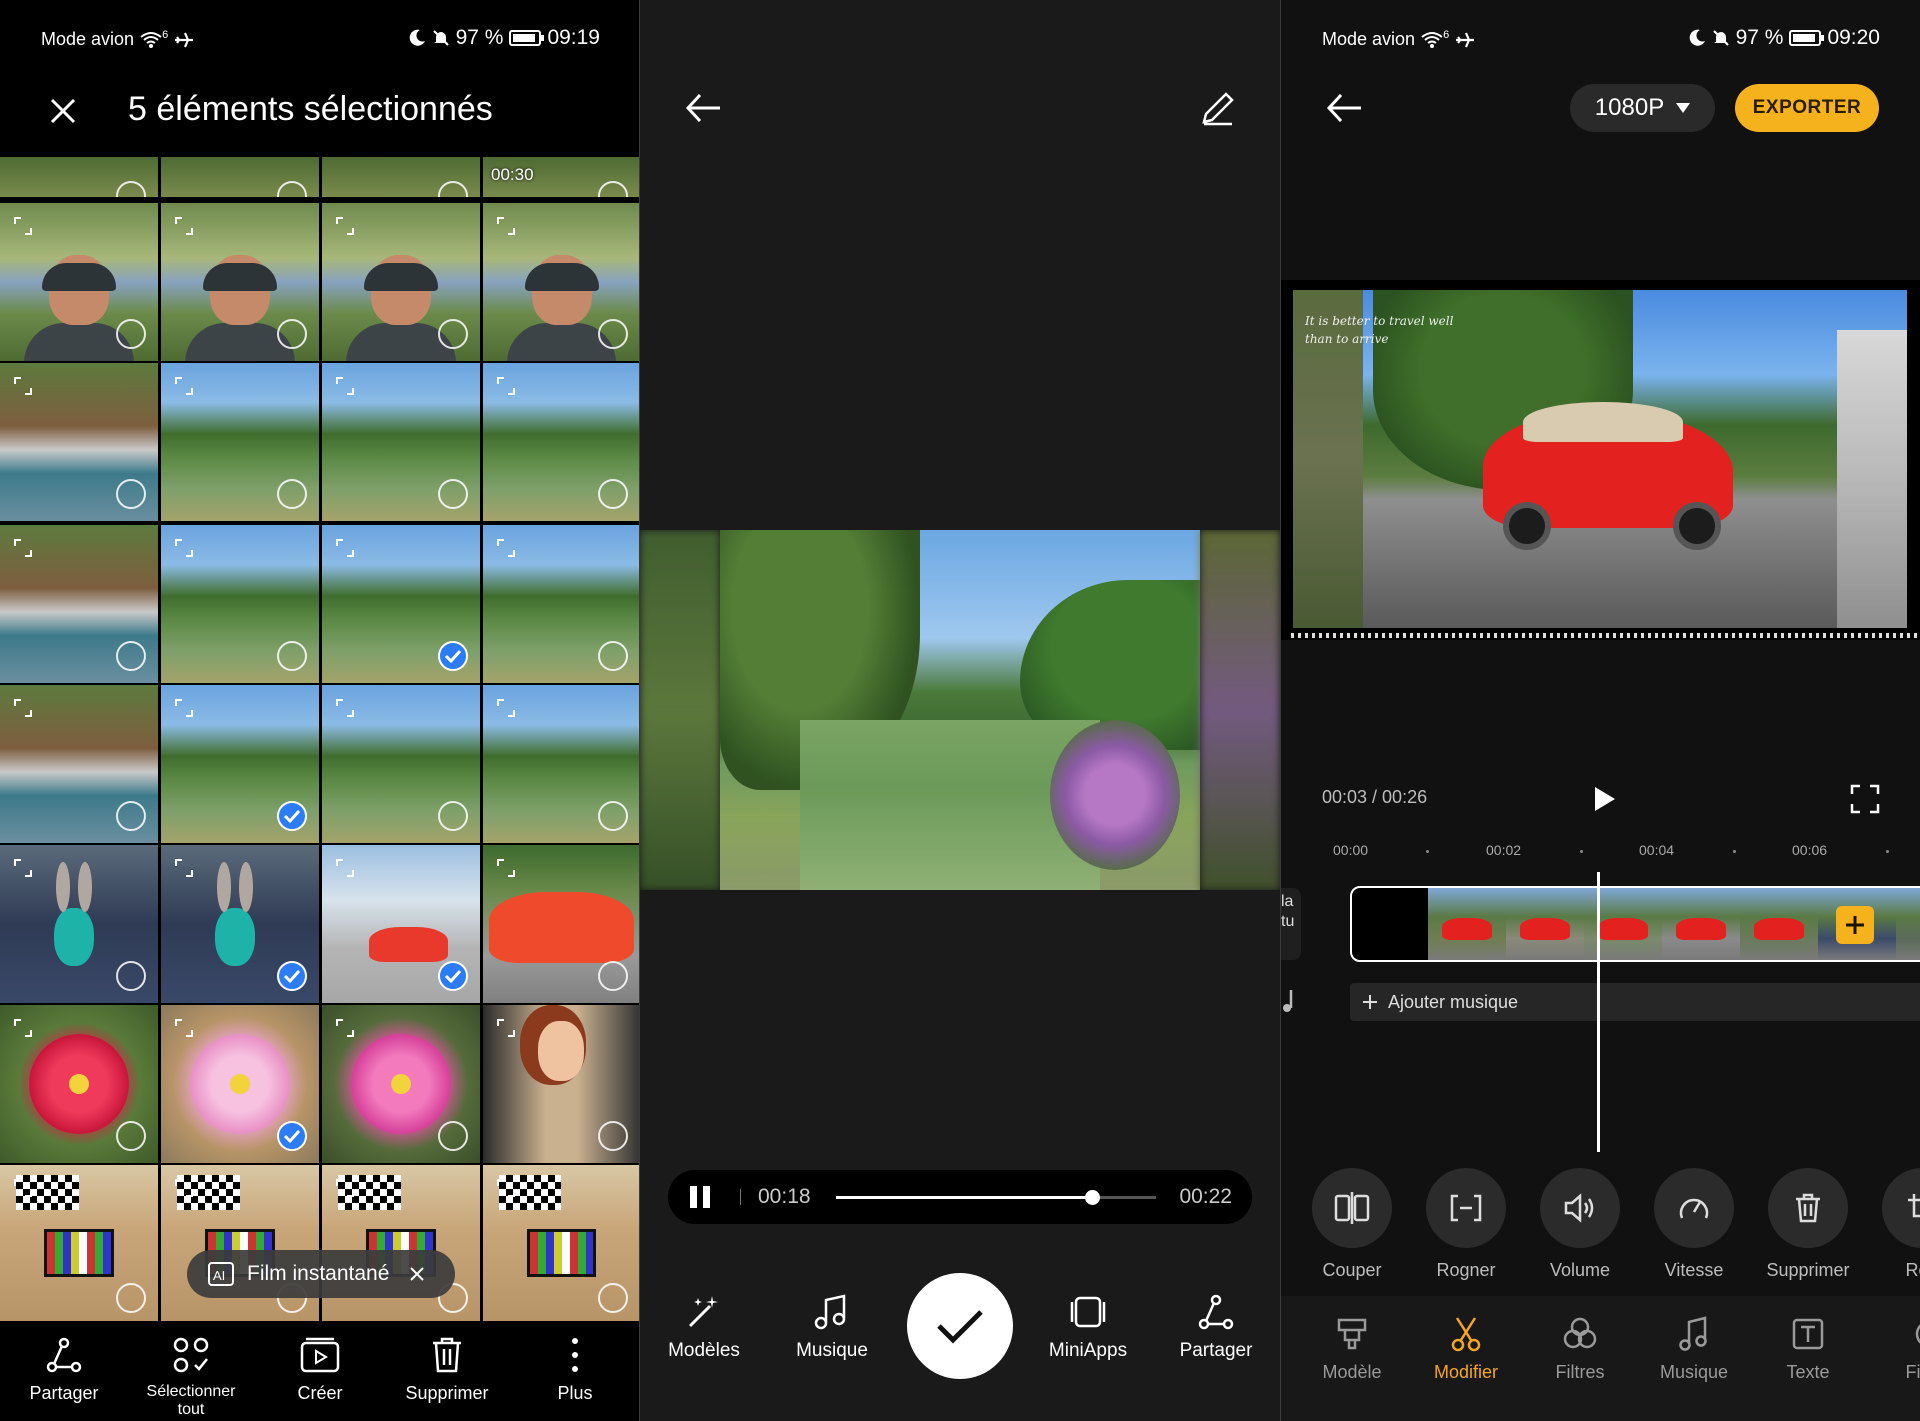 Image resolution: width=1920 pixels, height=1421 pixels. I want to click on share-button: Partager, so click(64, 1369).